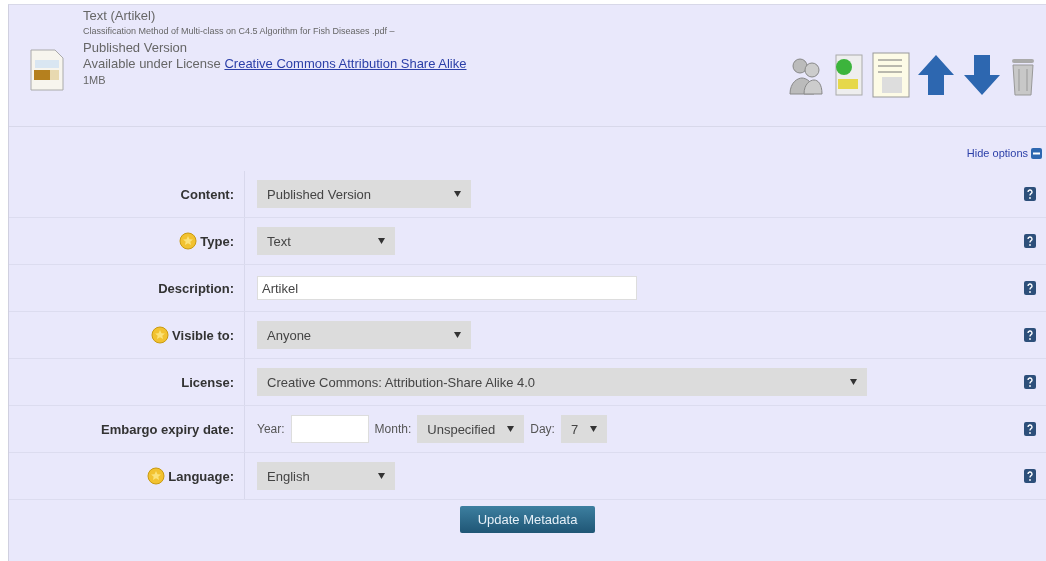  What do you see at coordinates (982, 75) in the screenshot?
I see `arrow-down-icon` at bounding box center [982, 75].